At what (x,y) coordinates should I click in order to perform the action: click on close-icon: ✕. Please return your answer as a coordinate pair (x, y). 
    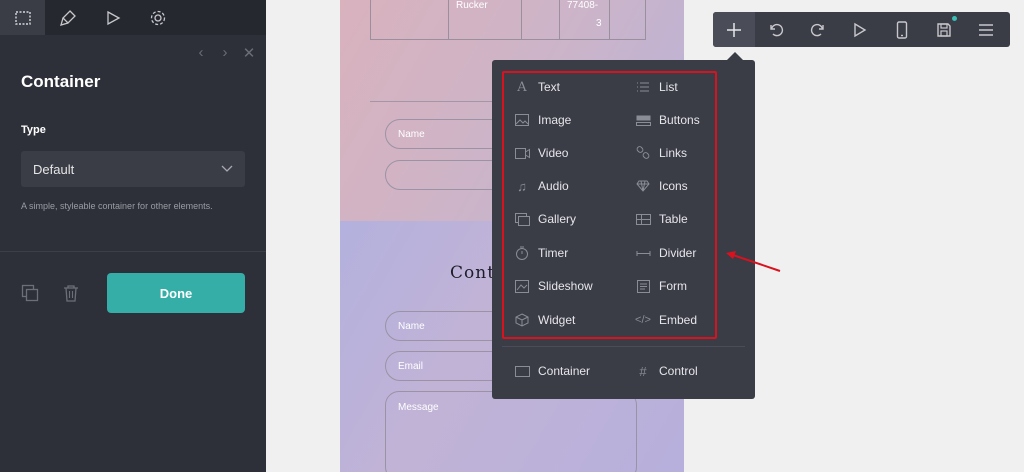
    Looking at the image, I should click on (249, 53).